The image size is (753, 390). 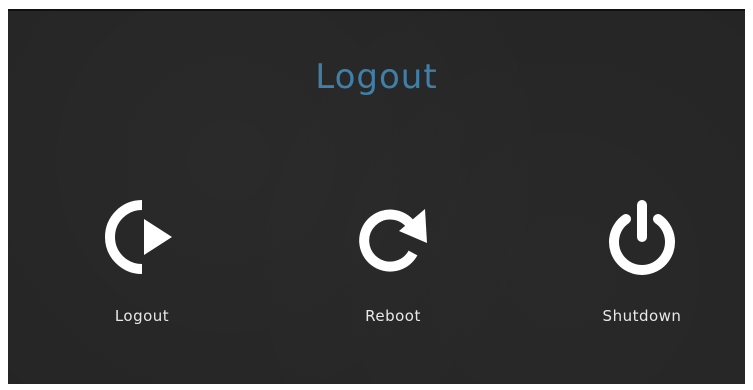 What do you see at coordinates (376, 77) in the screenshot?
I see `dialog-title: Logout` at bounding box center [376, 77].